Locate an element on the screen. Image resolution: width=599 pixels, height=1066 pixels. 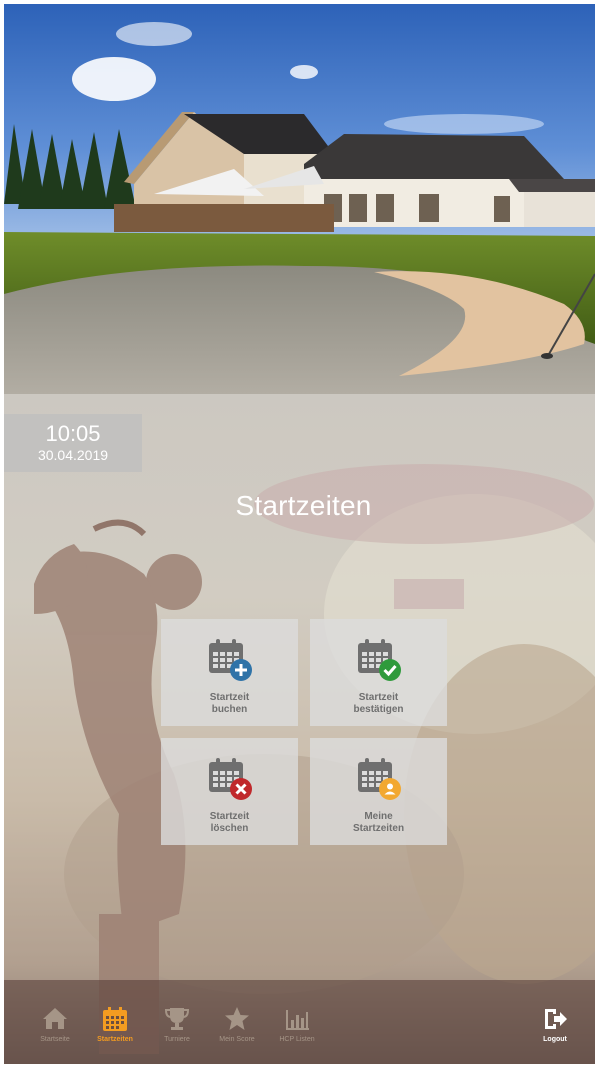
clock-panel: 10:05 30.04.2019 is located at coordinates (73, 443).